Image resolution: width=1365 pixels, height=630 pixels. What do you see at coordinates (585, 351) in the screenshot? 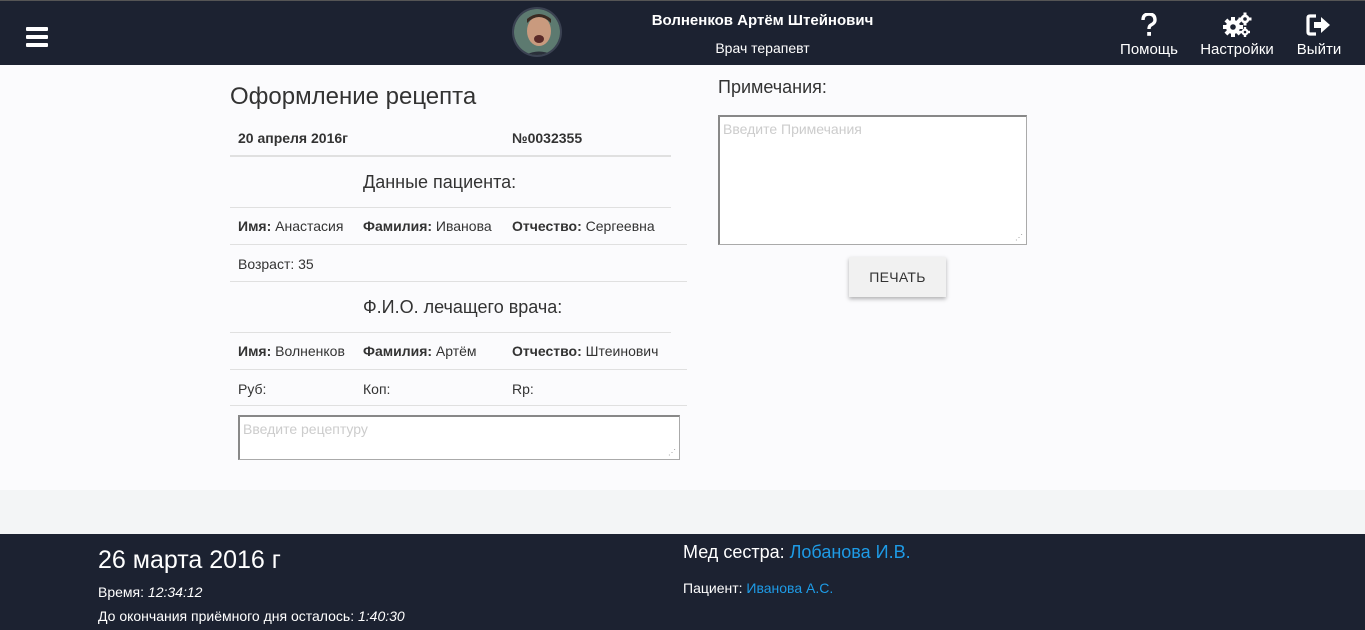
I see `doctor-patronymic: Отчество: Штеинович` at bounding box center [585, 351].